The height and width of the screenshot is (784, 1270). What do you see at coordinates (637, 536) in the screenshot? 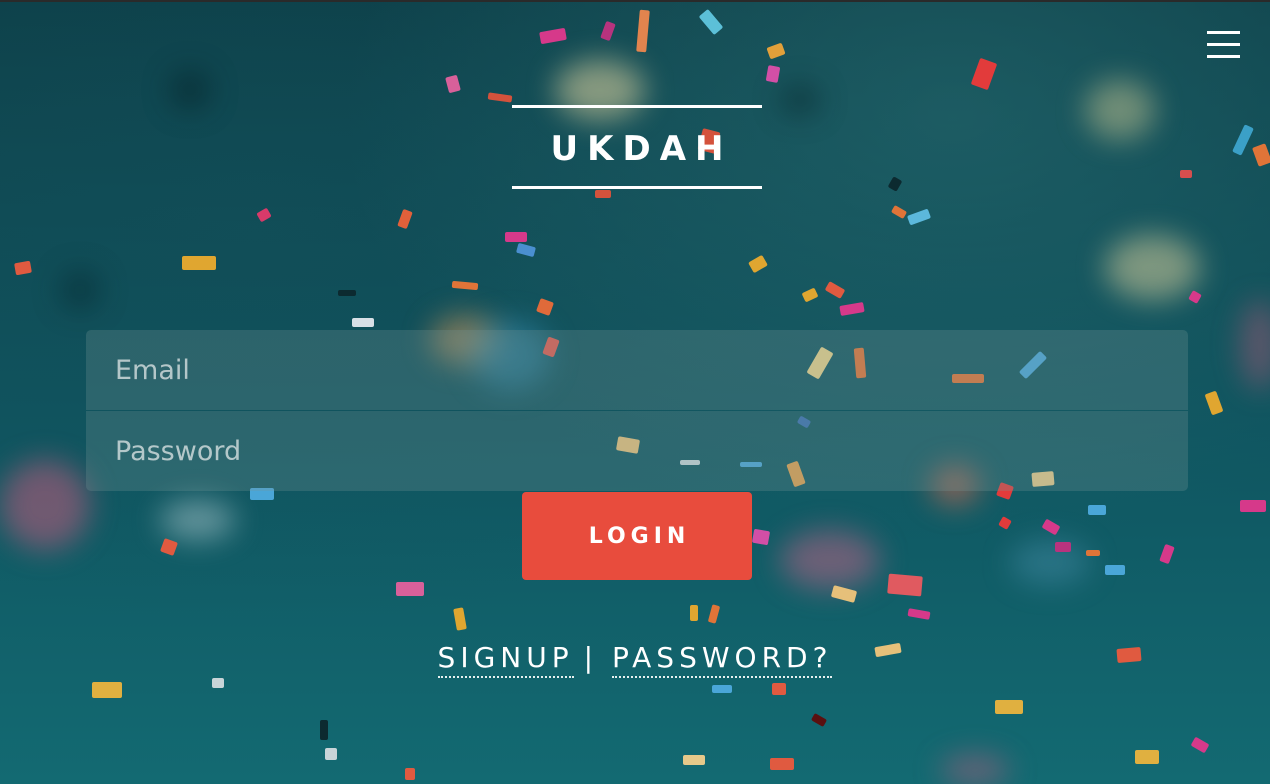
I see `login-button: LOGIN` at bounding box center [637, 536].